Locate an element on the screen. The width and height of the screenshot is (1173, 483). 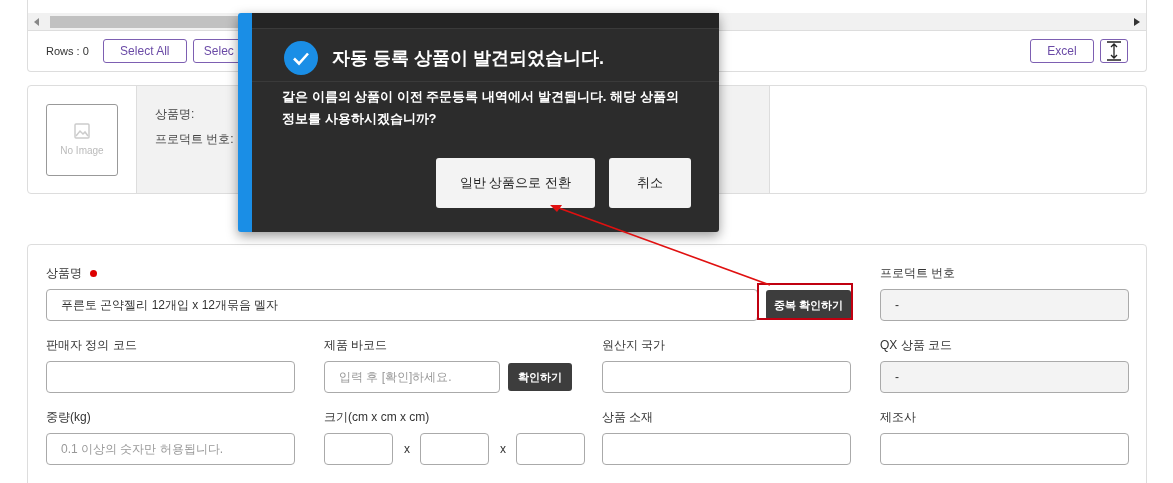
image-icon is located at coordinates (82, 131).